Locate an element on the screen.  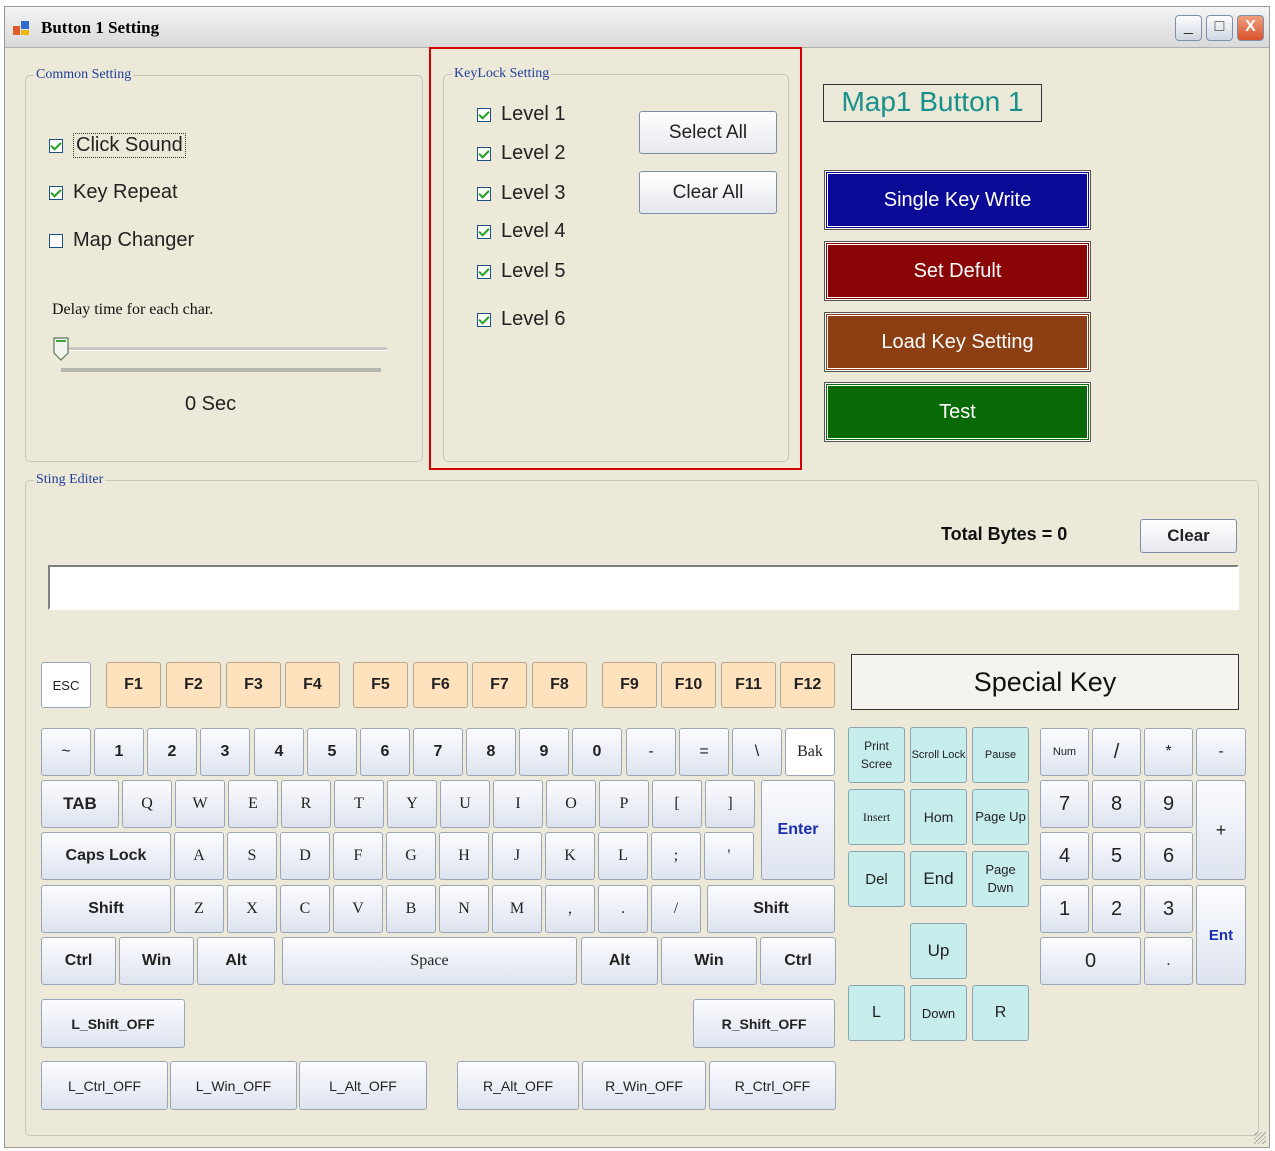
load-key-setting-button: Load Key Setting is located at coordinates (957, 342).